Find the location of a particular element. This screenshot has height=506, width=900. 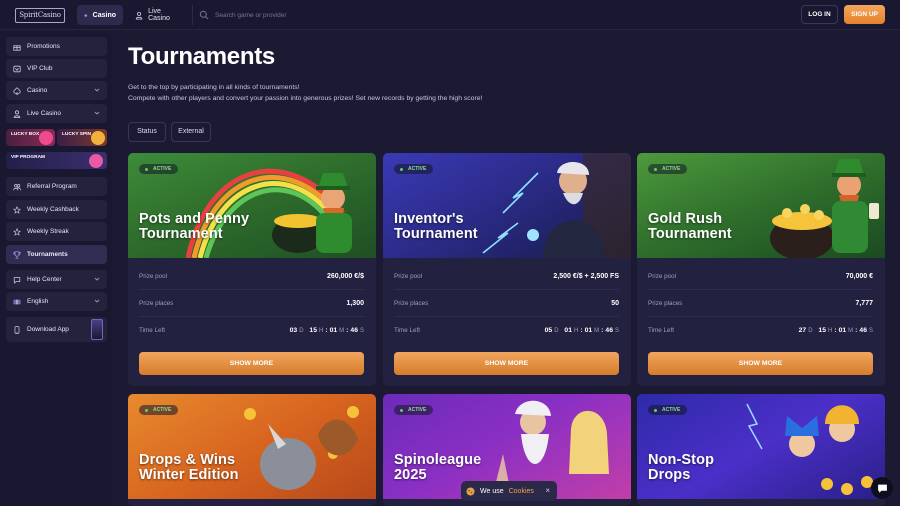

prize-pool-row: Prize pool 2,500 €/$ + 2,500 FS is located at coordinates (506, 276).